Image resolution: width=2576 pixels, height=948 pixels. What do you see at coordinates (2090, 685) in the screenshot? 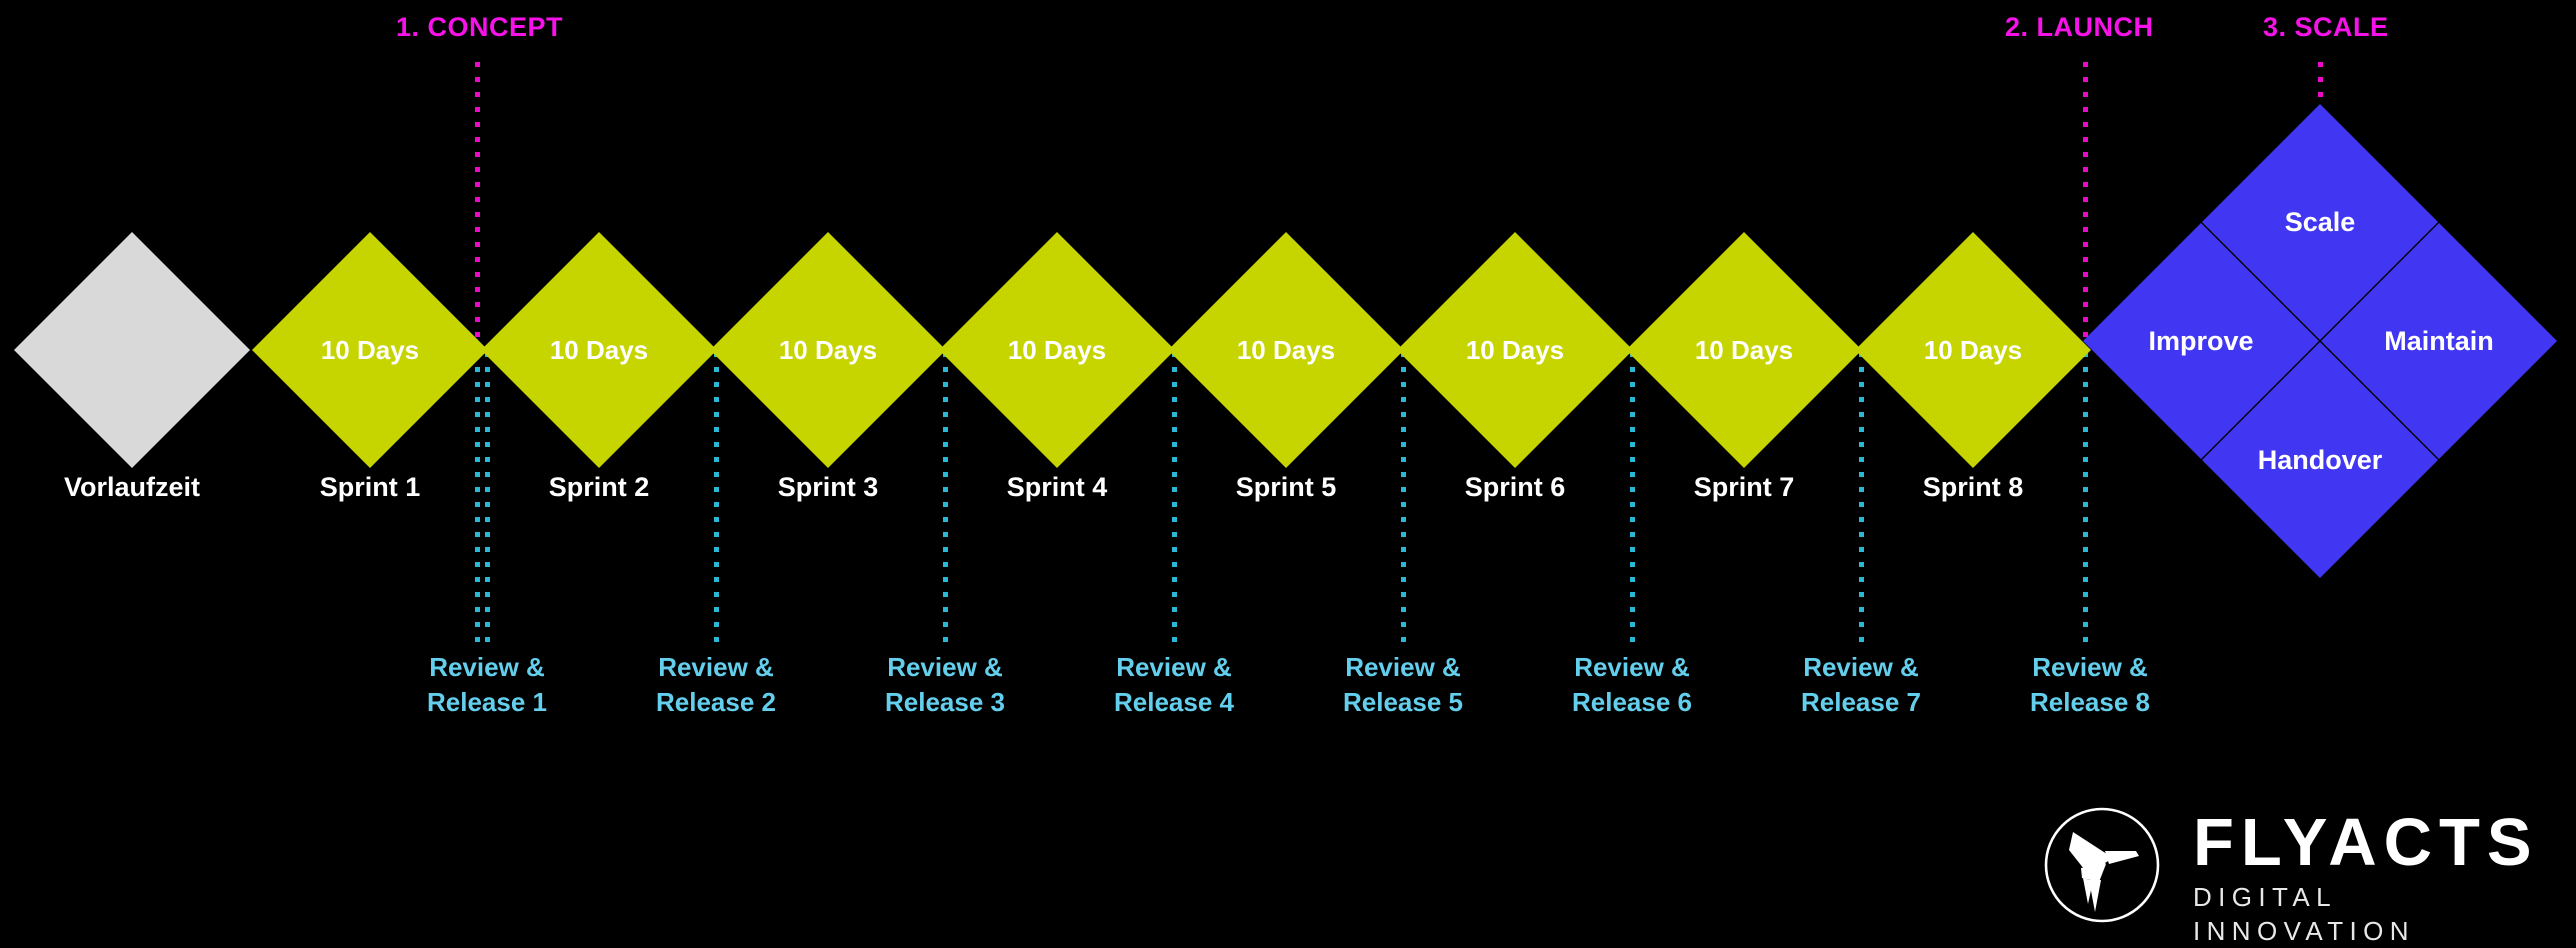
I see `review-release-label: Review & Release 8` at bounding box center [2090, 685].